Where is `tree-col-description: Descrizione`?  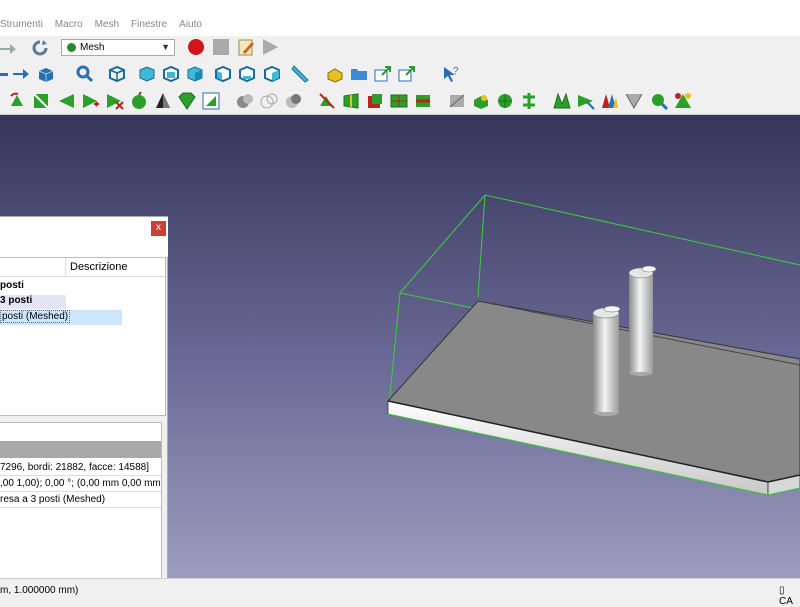 tree-col-description: Descrizione is located at coordinates (96, 267).